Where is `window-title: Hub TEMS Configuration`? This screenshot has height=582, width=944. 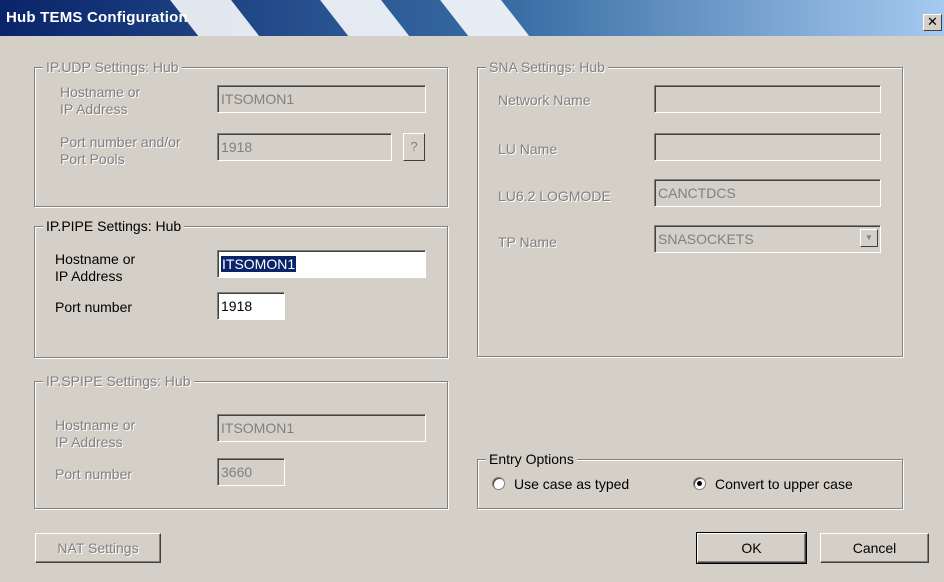
window-title: Hub TEMS Configuration is located at coordinates (97, 17).